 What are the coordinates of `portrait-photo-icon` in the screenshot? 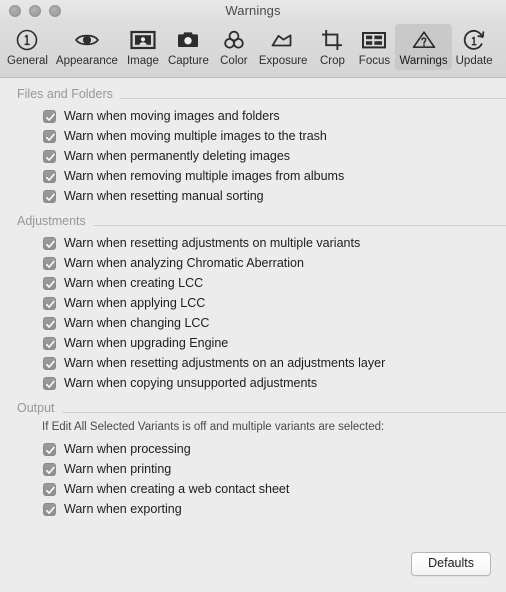 It's located at (143, 40).